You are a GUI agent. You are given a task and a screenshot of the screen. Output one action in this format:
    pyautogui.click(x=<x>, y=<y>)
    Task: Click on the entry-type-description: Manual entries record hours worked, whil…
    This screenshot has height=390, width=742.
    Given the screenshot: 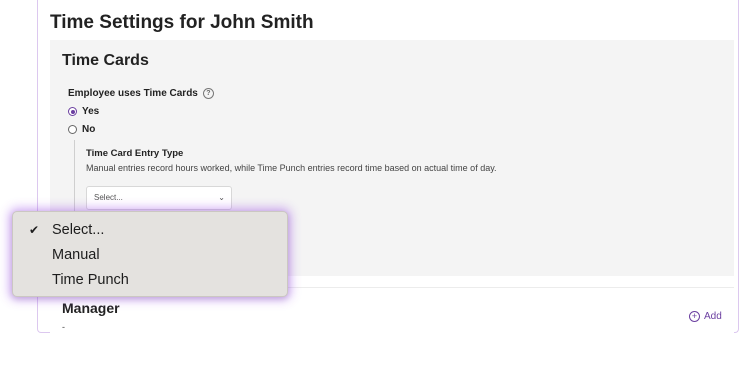 What is the action you would take?
    pyautogui.click(x=291, y=168)
    